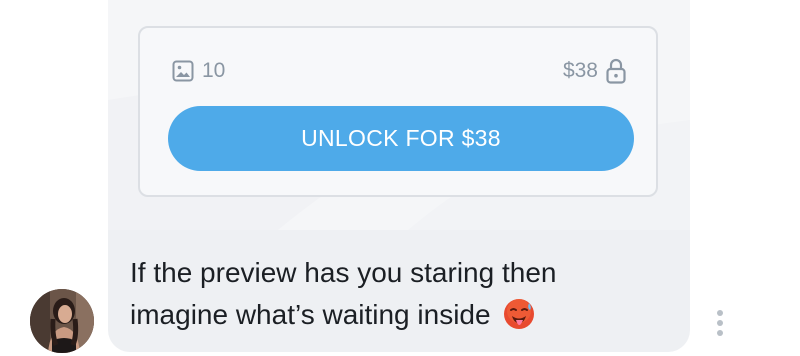  I want to click on unlock-button-label: UNLOCK FOR $38, so click(401, 138).